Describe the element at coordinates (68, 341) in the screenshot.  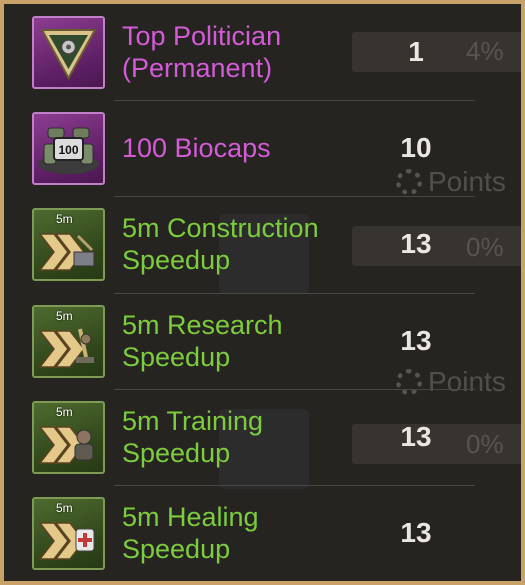
I see `research-speedup-icon: 5m` at that location.